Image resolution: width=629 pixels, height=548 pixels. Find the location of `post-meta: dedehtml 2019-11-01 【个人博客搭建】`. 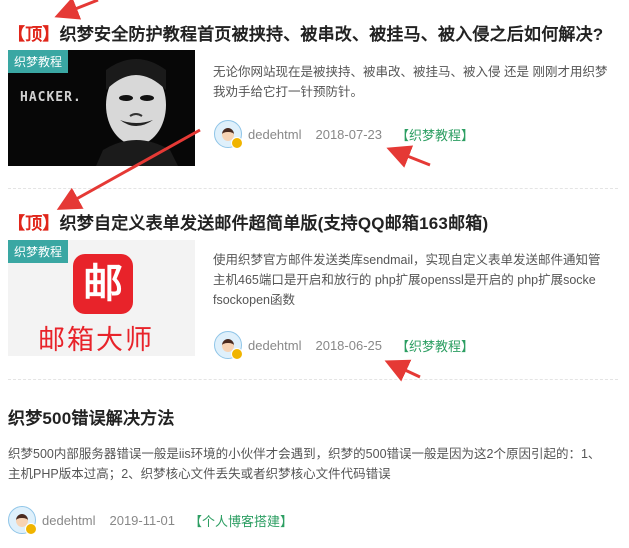

post-meta: dedehtml 2019-11-01 【个人博客搭建】 is located at coordinates (150, 520).